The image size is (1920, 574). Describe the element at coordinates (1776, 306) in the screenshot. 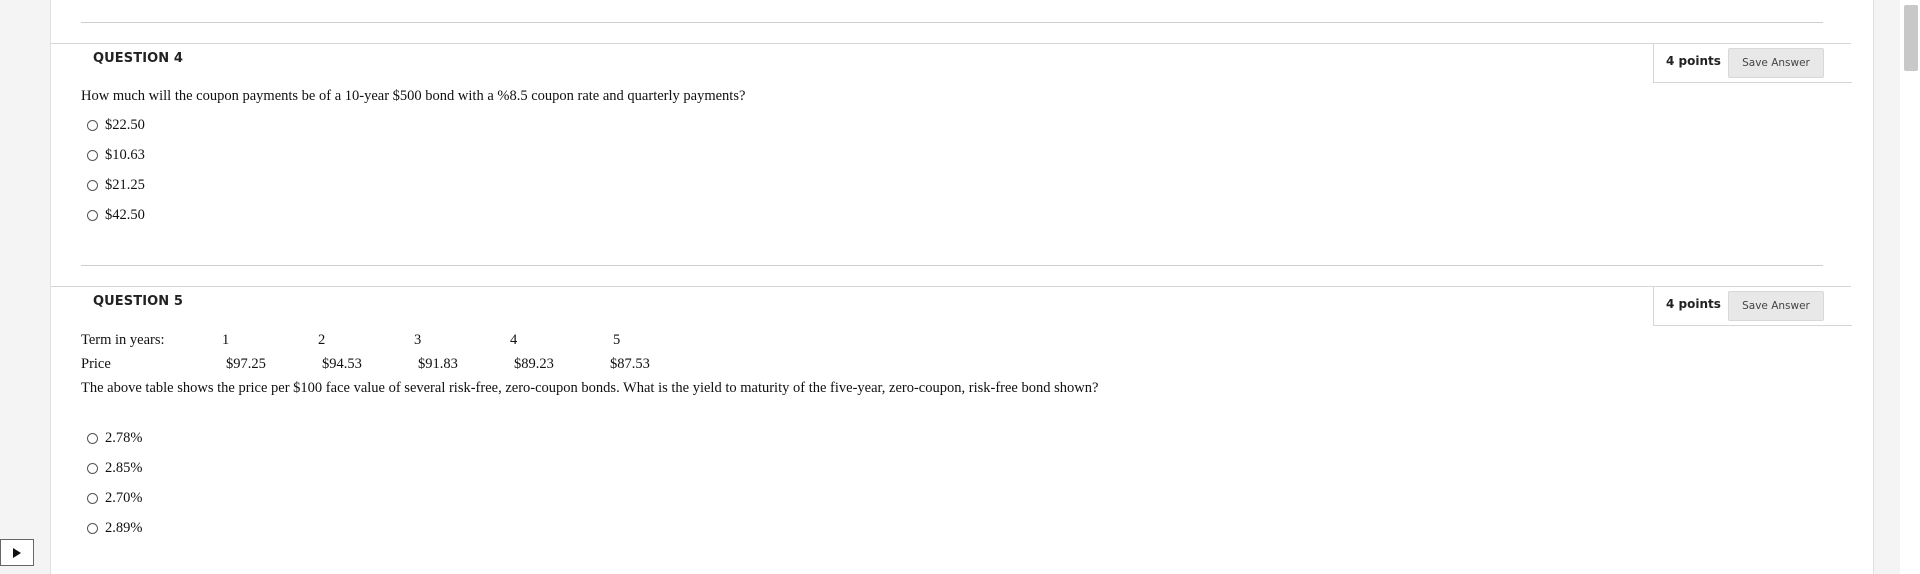

I see `question-5-save-button: Save Answer` at that location.